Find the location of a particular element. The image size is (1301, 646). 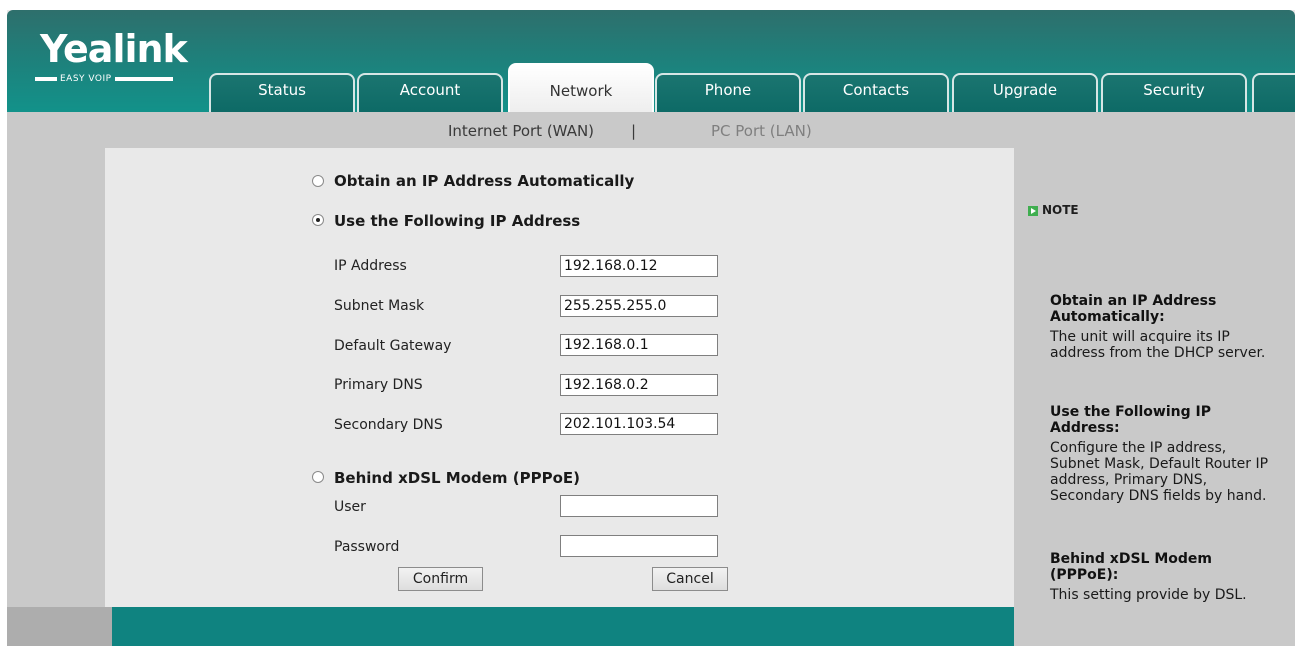

tab-overflow-edge is located at coordinates (1273, 92).